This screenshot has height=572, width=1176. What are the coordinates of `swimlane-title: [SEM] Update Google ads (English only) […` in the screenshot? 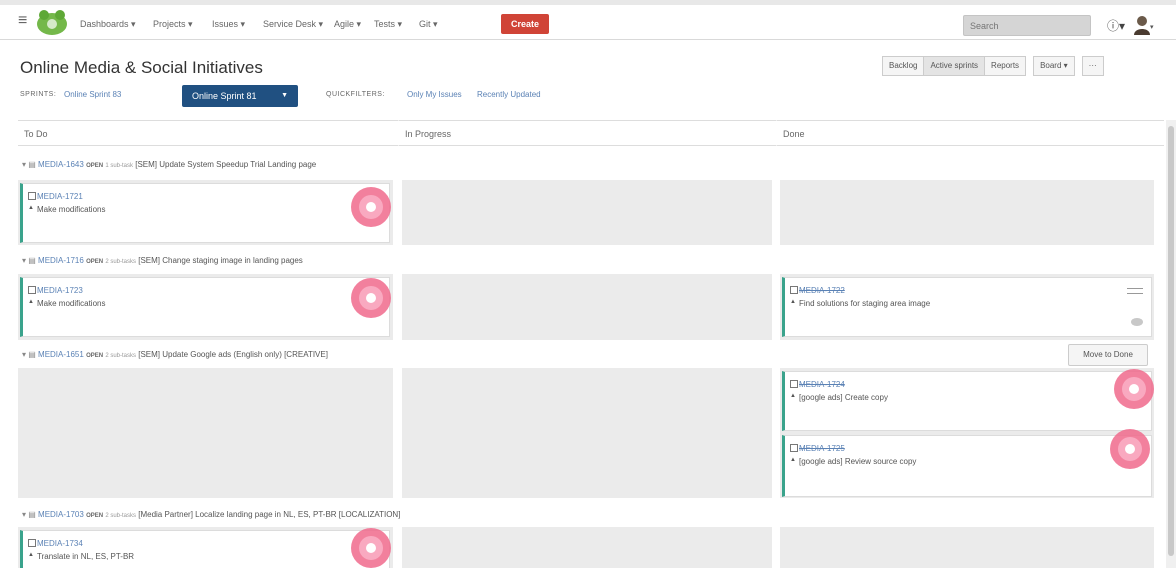 It's located at (233, 354).